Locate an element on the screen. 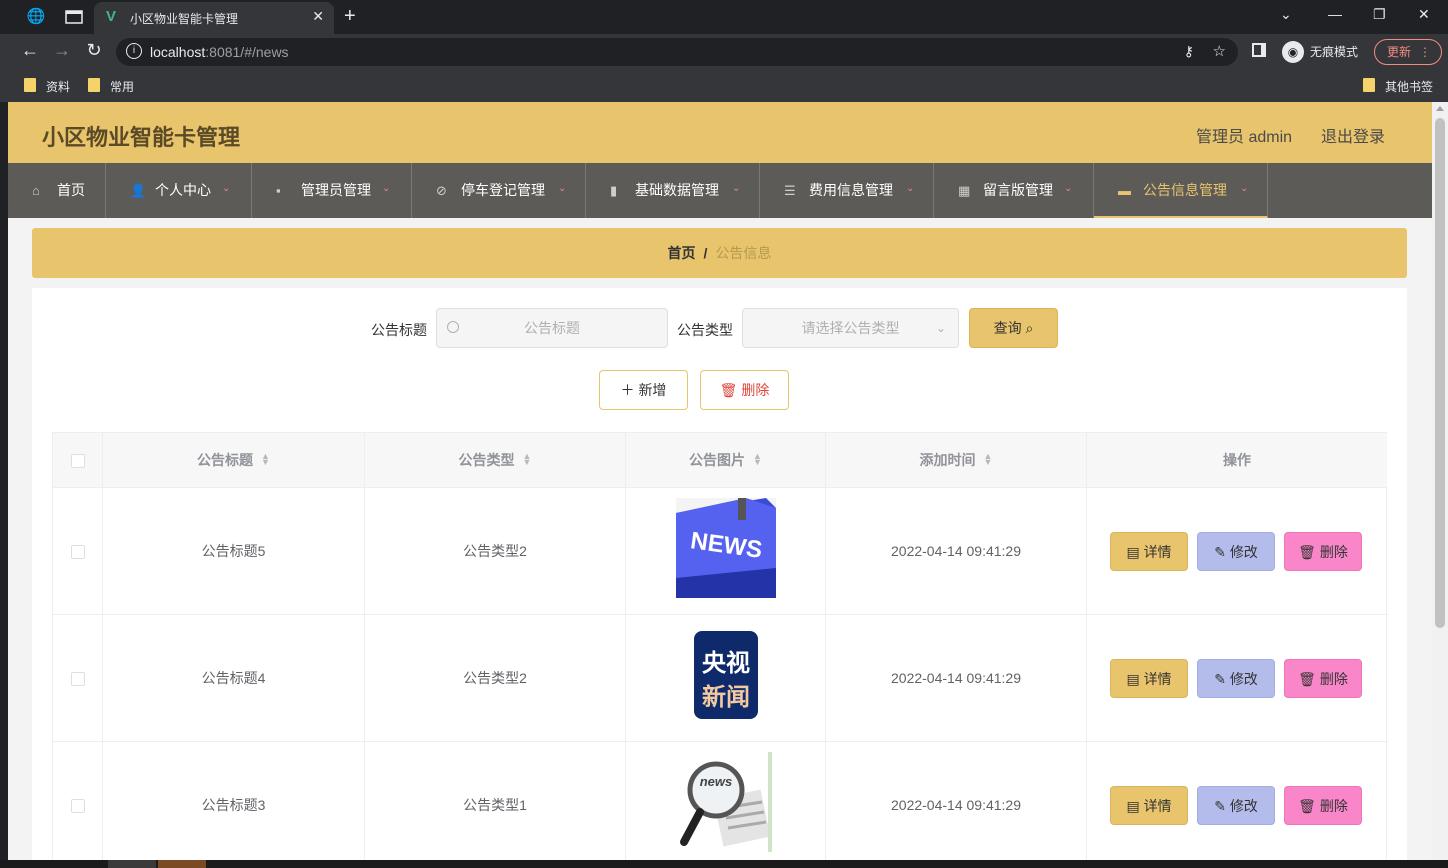 The image size is (1448, 868). back-icon: ← is located at coordinates (30, 50).